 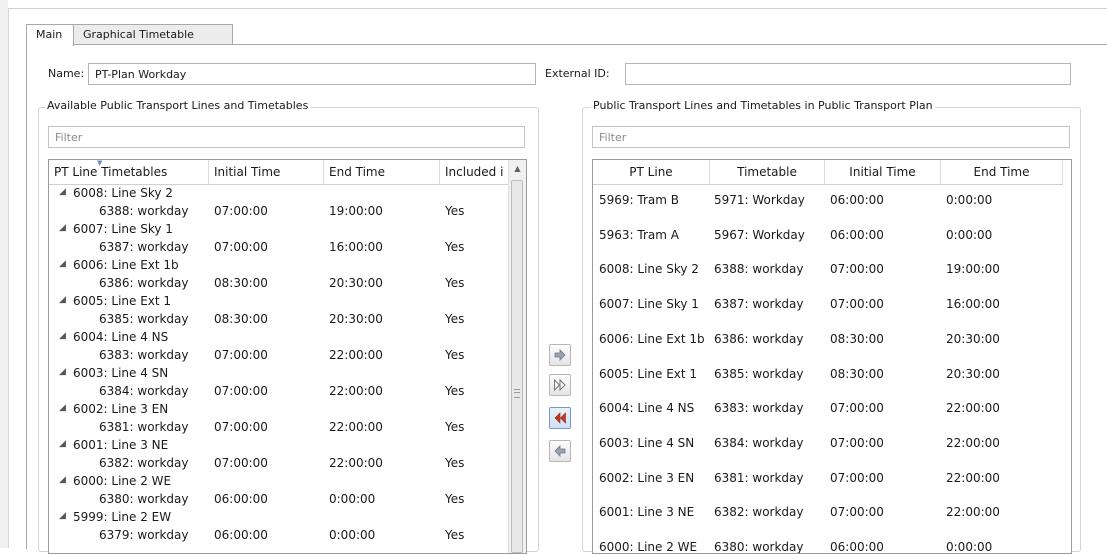 I want to click on arrow-right-icon, so click(x=560, y=355).